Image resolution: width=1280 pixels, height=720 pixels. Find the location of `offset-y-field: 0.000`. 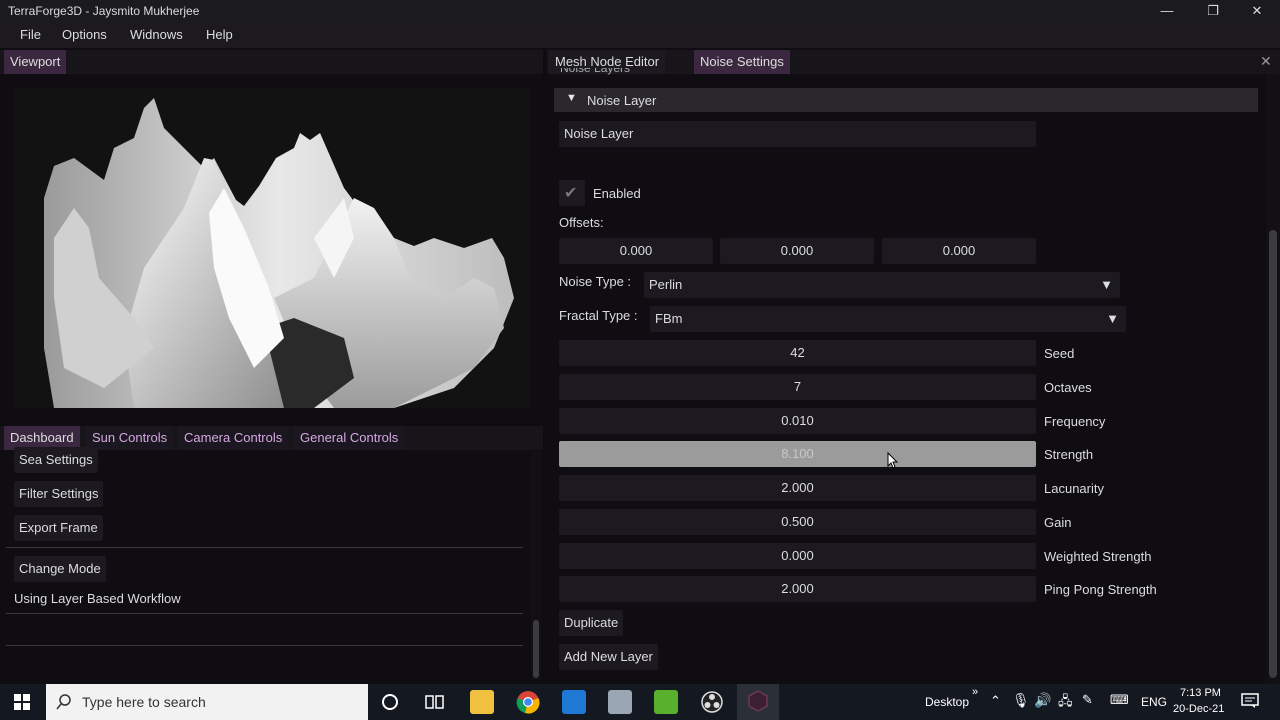

offset-y-field: 0.000 is located at coordinates (797, 251).